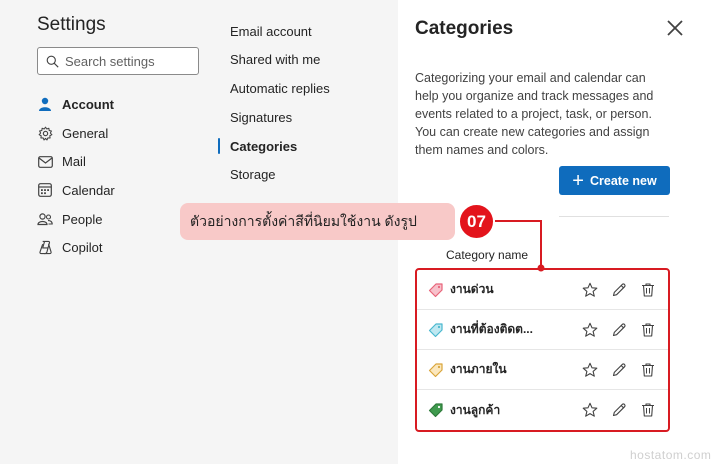 The height and width of the screenshot is (464, 720). I want to click on nav-item-mail: Mail, so click(122, 161).